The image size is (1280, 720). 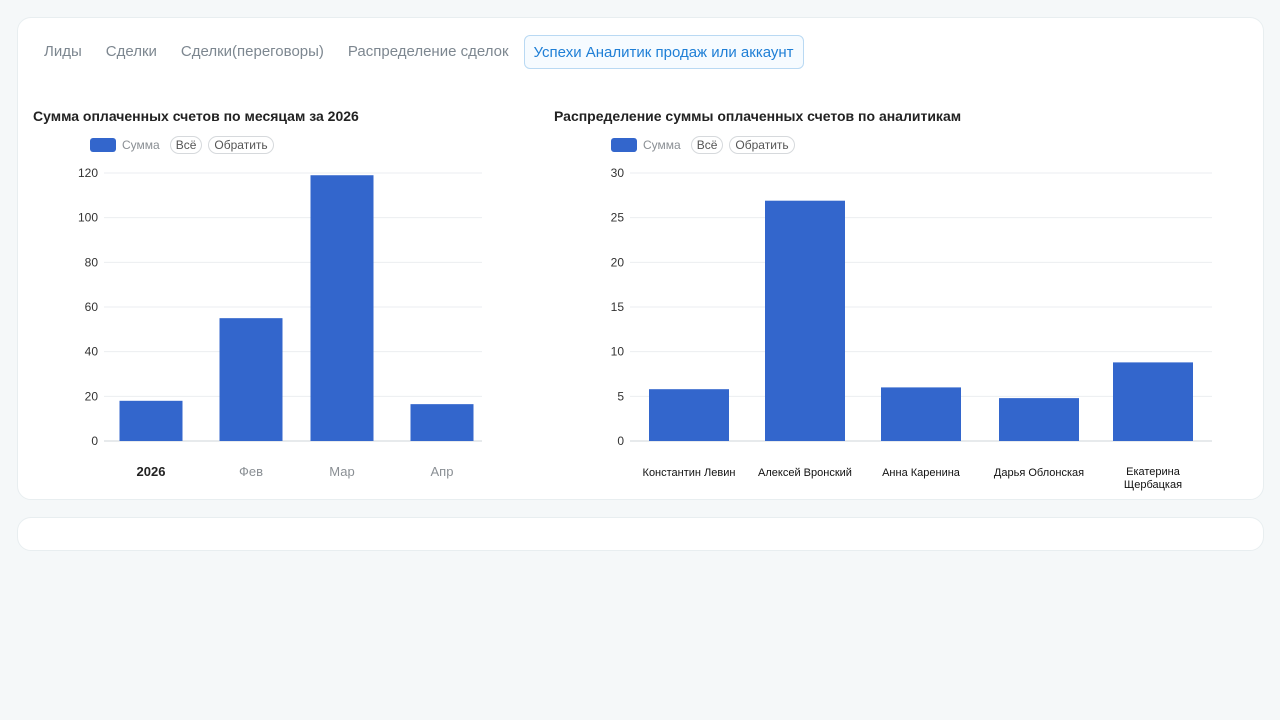 I want to click on x-tick-label: Дарья Облонская, so click(x=1039, y=473).